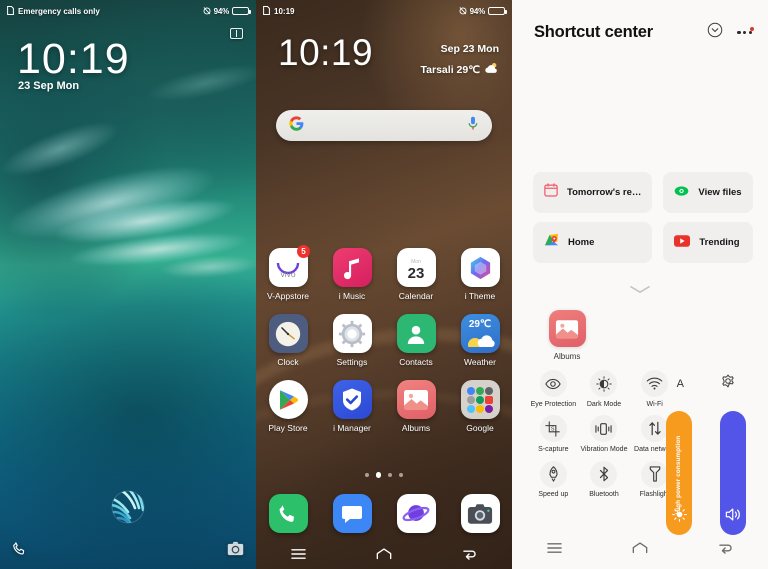 The width and height of the screenshot is (768, 569). Describe the element at coordinates (303, 251) in the screenshot. I see `notification-badge: 5` at that location.